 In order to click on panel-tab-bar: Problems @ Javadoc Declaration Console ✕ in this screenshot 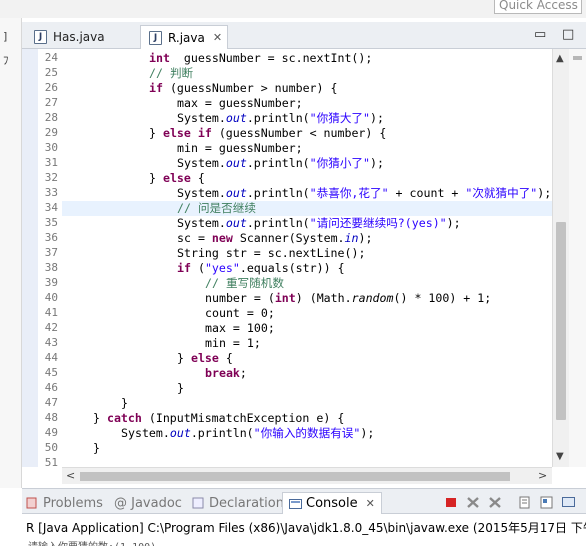, I will do `click(304, 501)`.